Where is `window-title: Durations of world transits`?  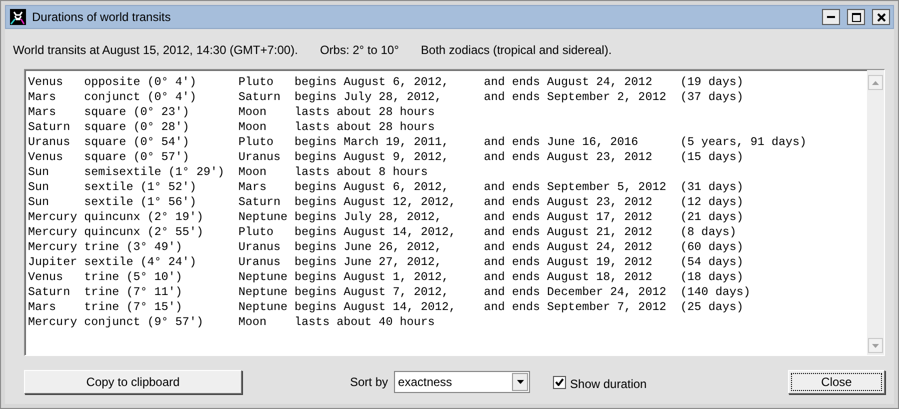 window-title: Durations of world transits is located at coordinates (102, 17).